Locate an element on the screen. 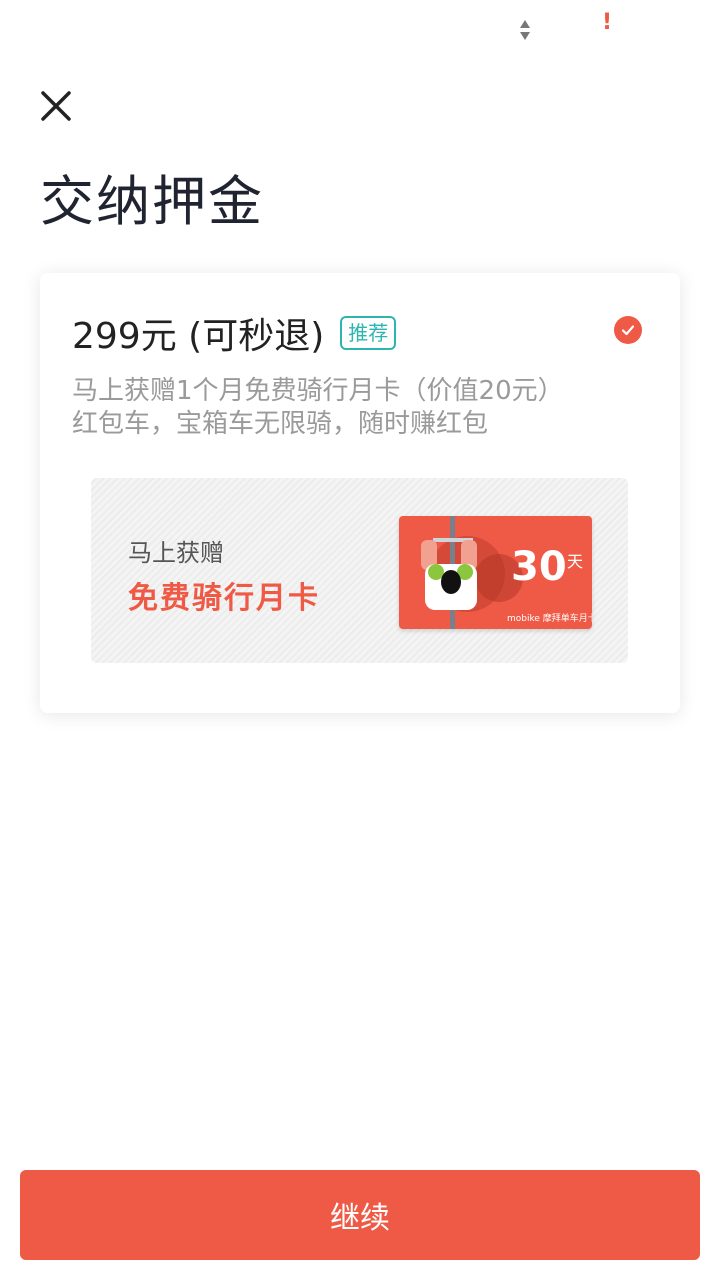 Image resolution: width=720 pixels, height=1280 pixels. promo-subtitle: 马上获赠 is located at coordinates (176, 553).